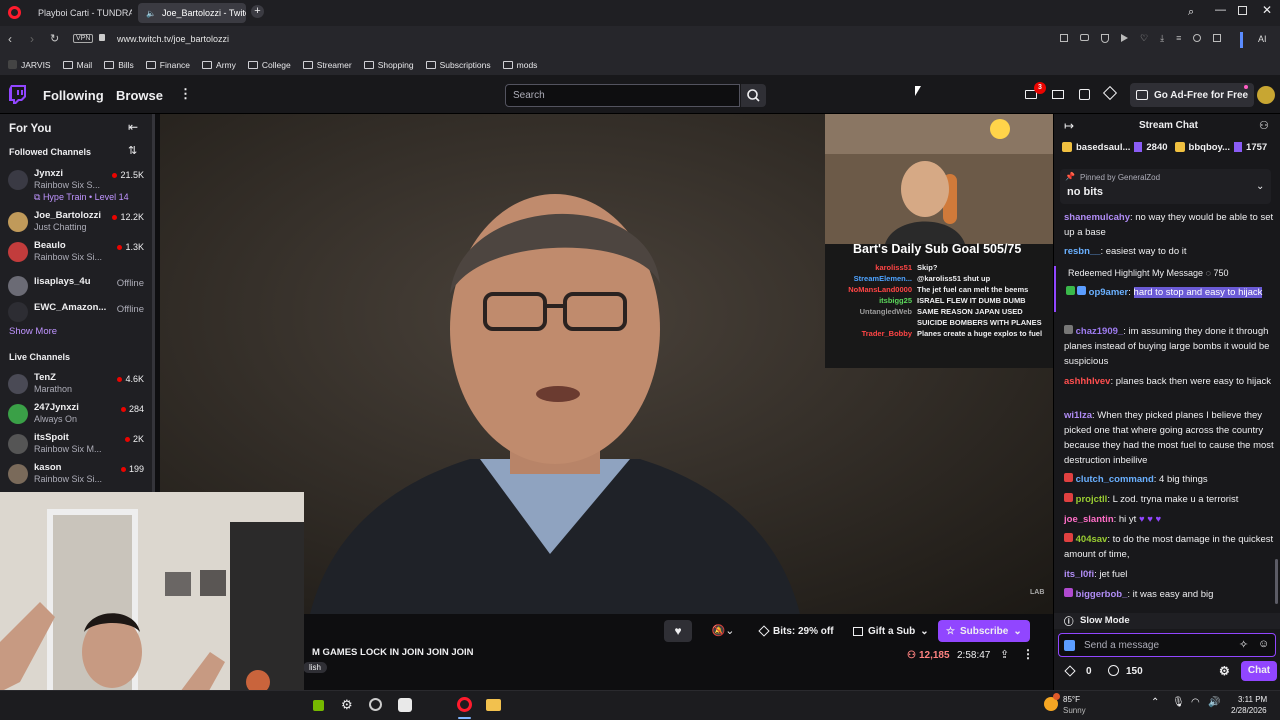 Image resolution: width=1280 pixels, height=720 pixels. Describe the element at coordinates (1264, 125) in the screenshot. I see `users-icon: ⚇` at that location.